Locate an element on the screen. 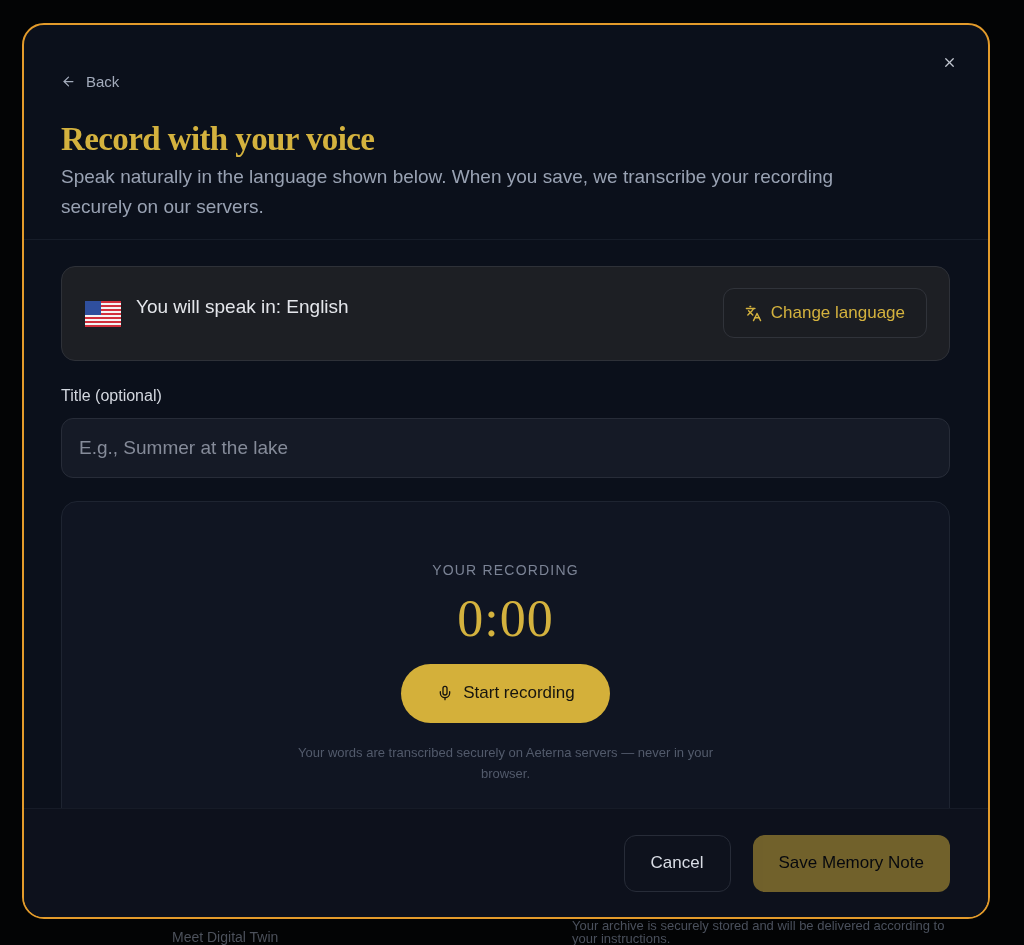 The height and width of the screenshot is (945, 1024). flag-icon is located at coordinates (103, 314).